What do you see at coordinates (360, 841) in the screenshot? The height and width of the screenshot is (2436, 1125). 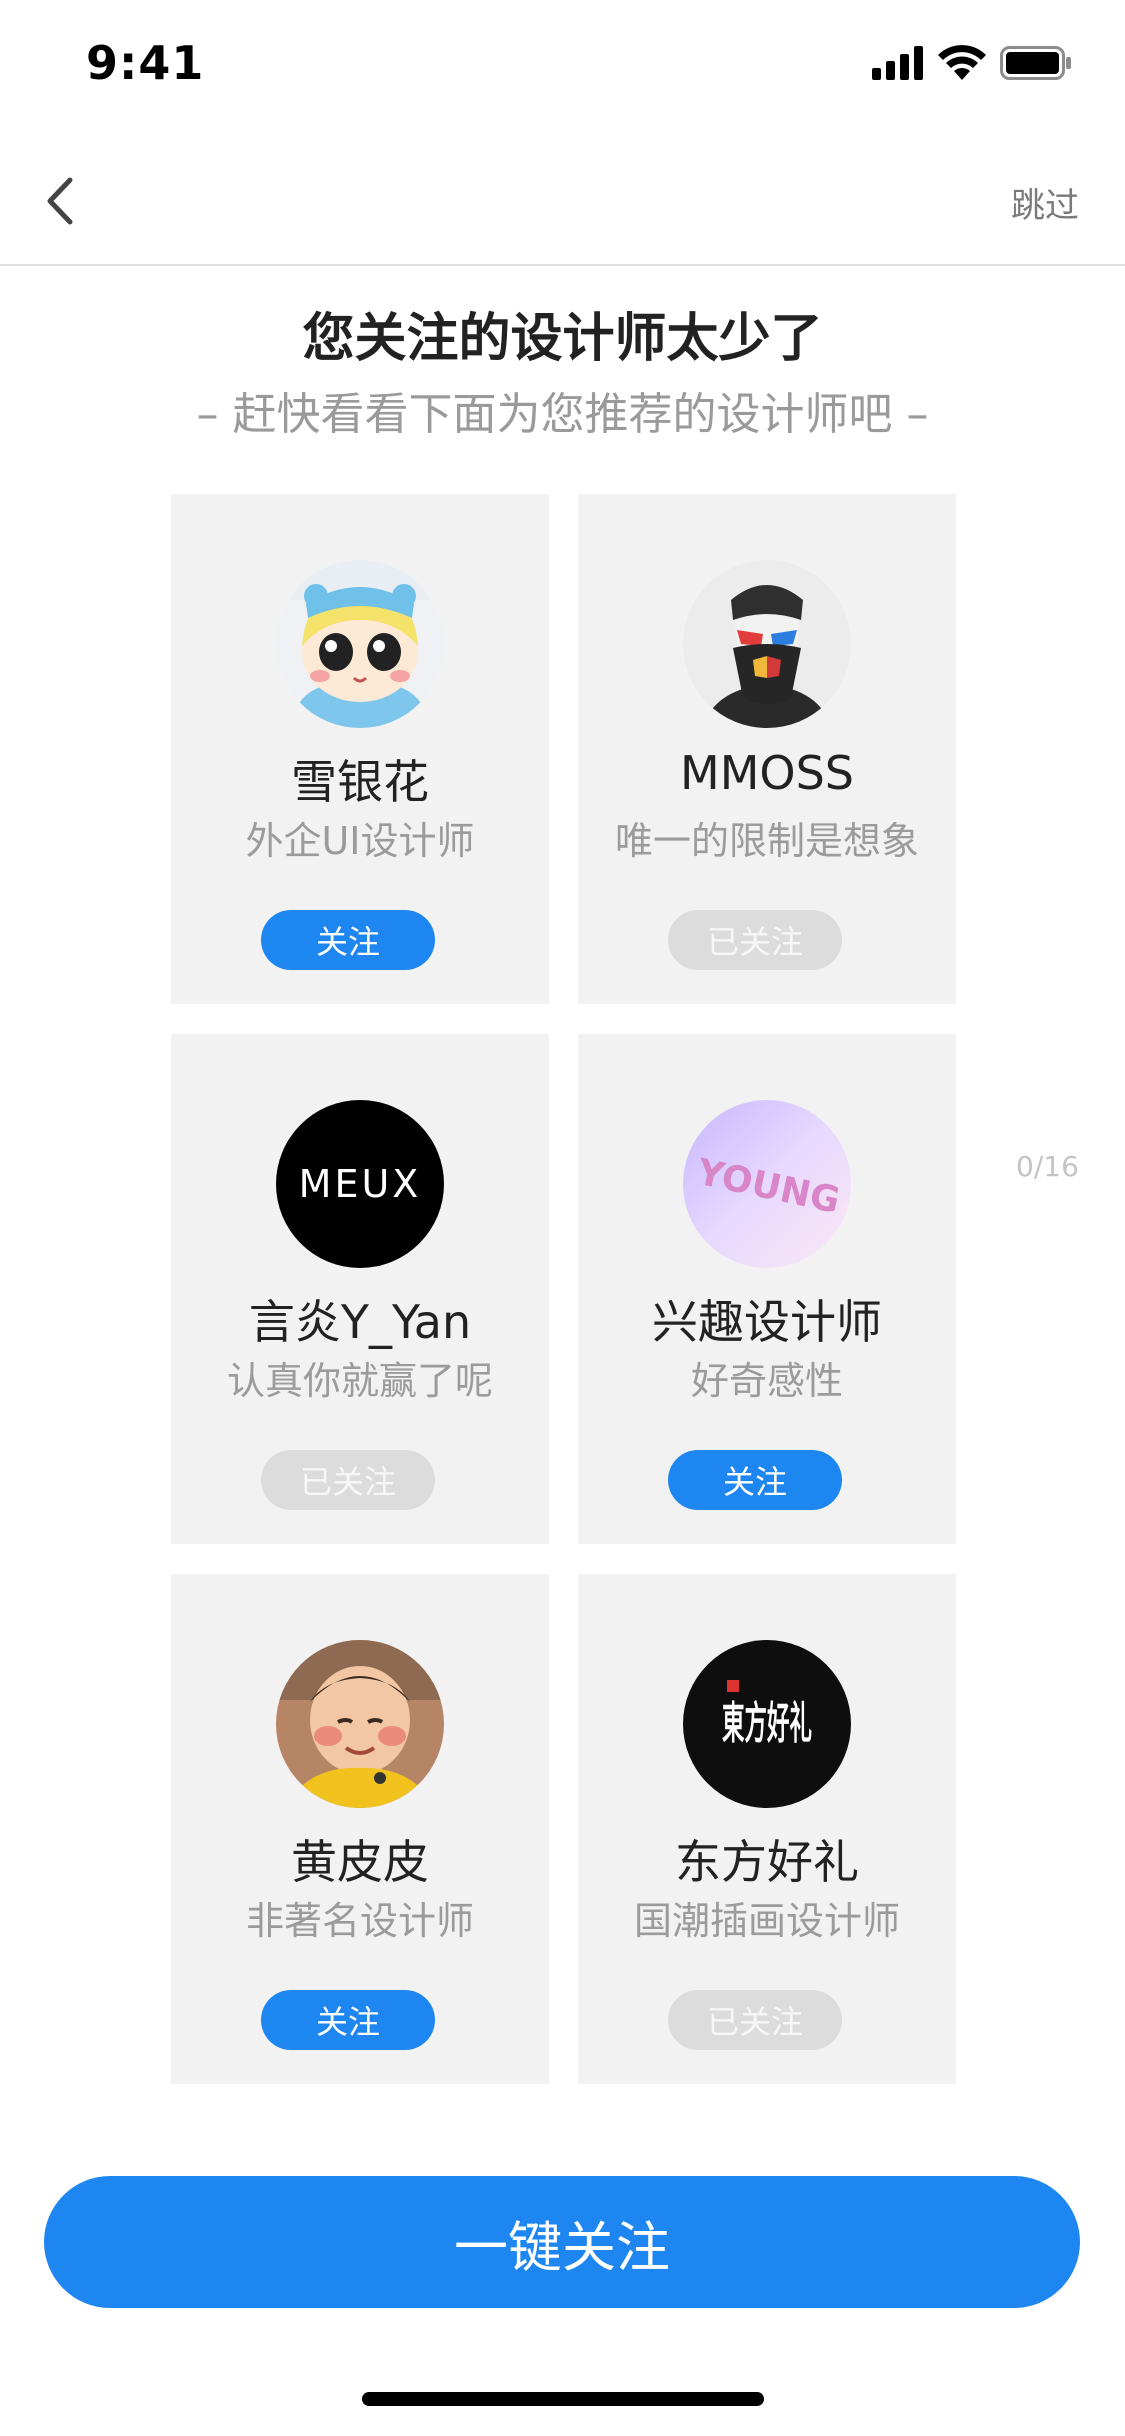 I see `designer-description: 外企UI设计师` at bounding box center [360, 841].